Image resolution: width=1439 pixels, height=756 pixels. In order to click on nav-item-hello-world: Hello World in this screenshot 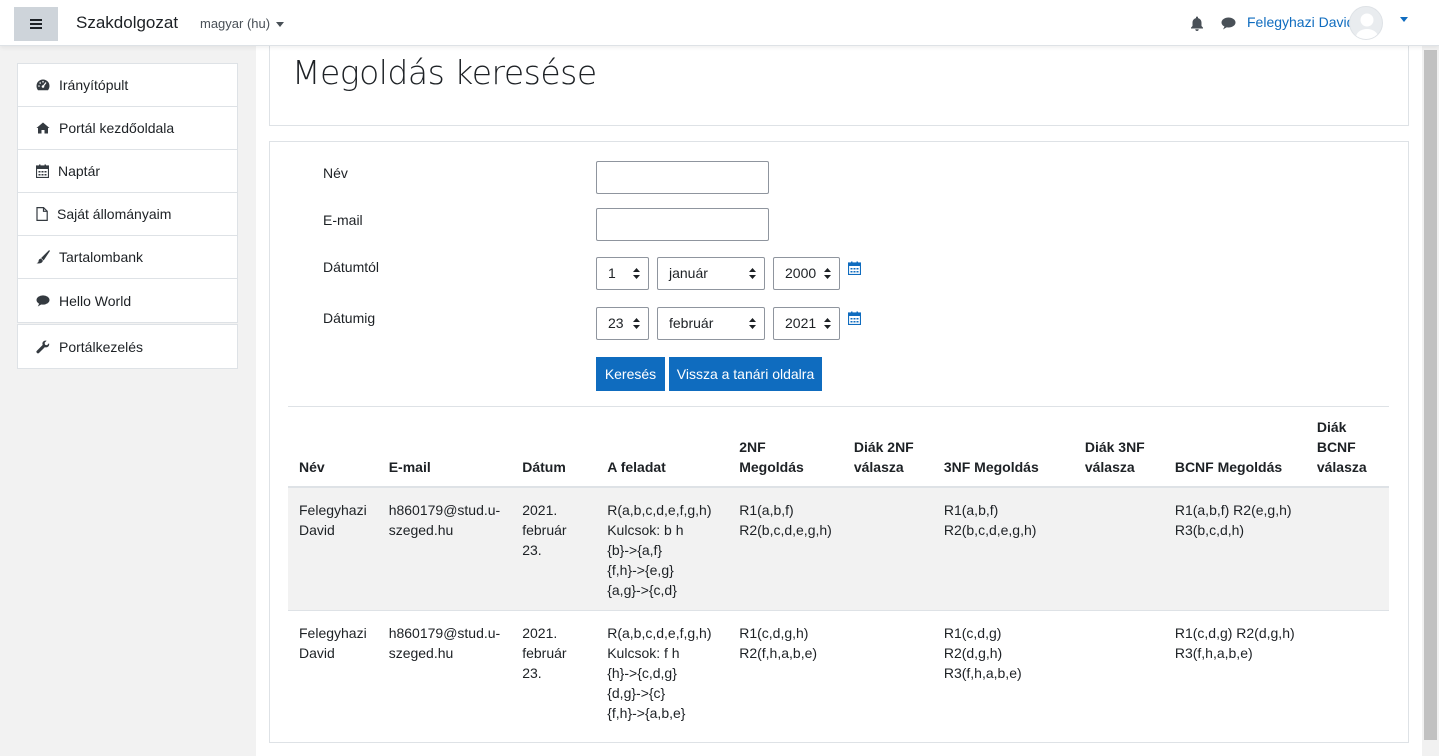, I will do `click(127, 300)`.